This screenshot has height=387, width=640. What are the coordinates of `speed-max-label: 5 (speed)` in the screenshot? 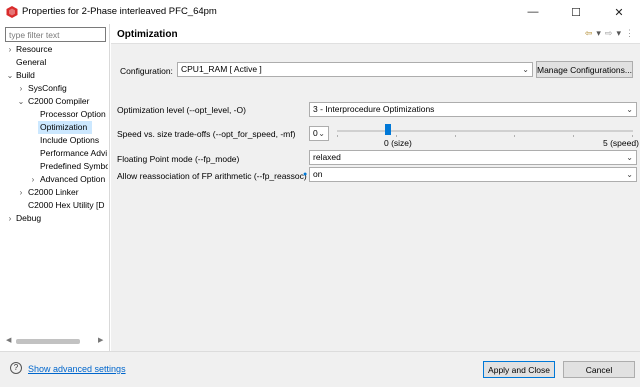 It's located at (621, 143).